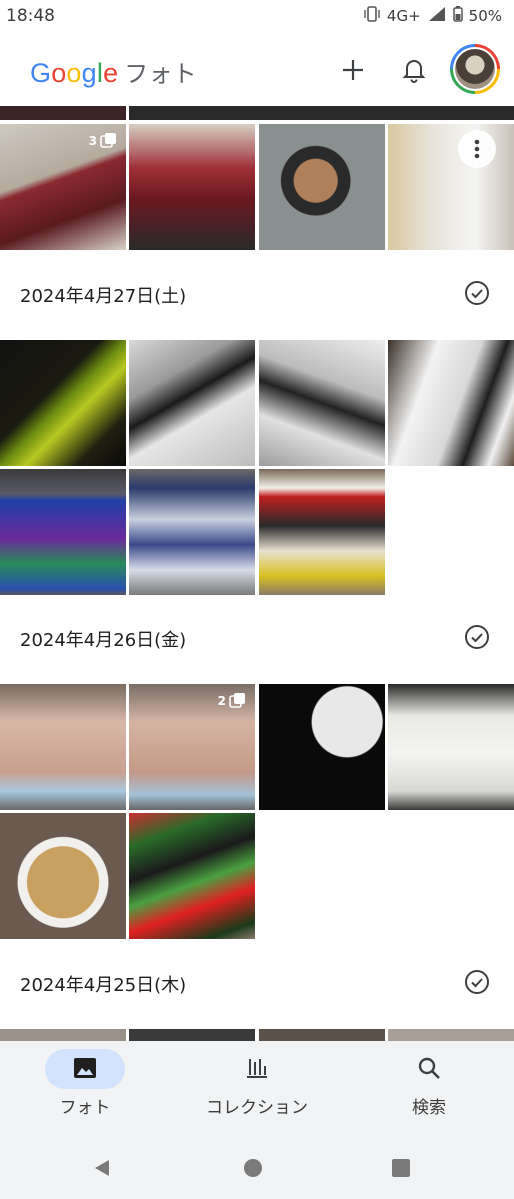 This screenshot has height=1199, width=514. Describe the element at coordinates (85, 1085) in the screenshot. I see `nav-photos: フォト` at that location.